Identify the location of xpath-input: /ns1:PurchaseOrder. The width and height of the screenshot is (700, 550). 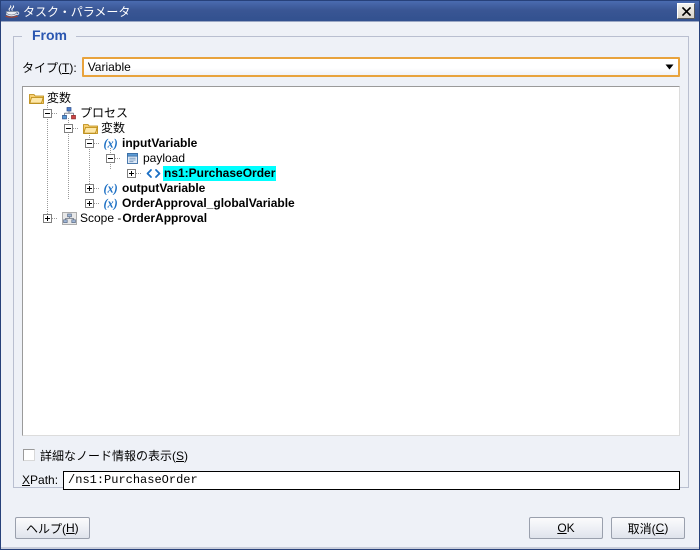
(371, 480).